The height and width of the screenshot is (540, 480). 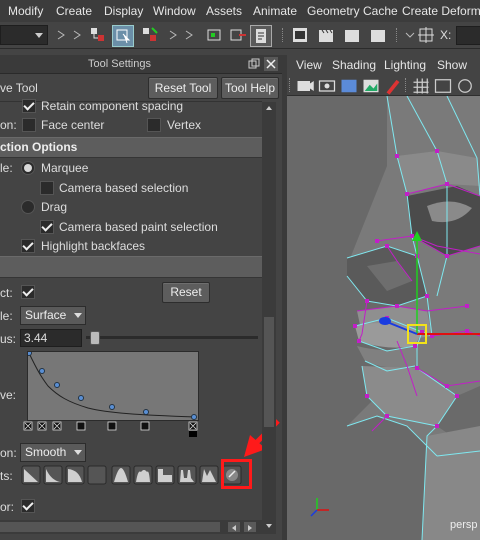 What do you see at coordinates (123, 11) in the screenshot?
I see `menu-display: Display` at bounding box center [123, 11].